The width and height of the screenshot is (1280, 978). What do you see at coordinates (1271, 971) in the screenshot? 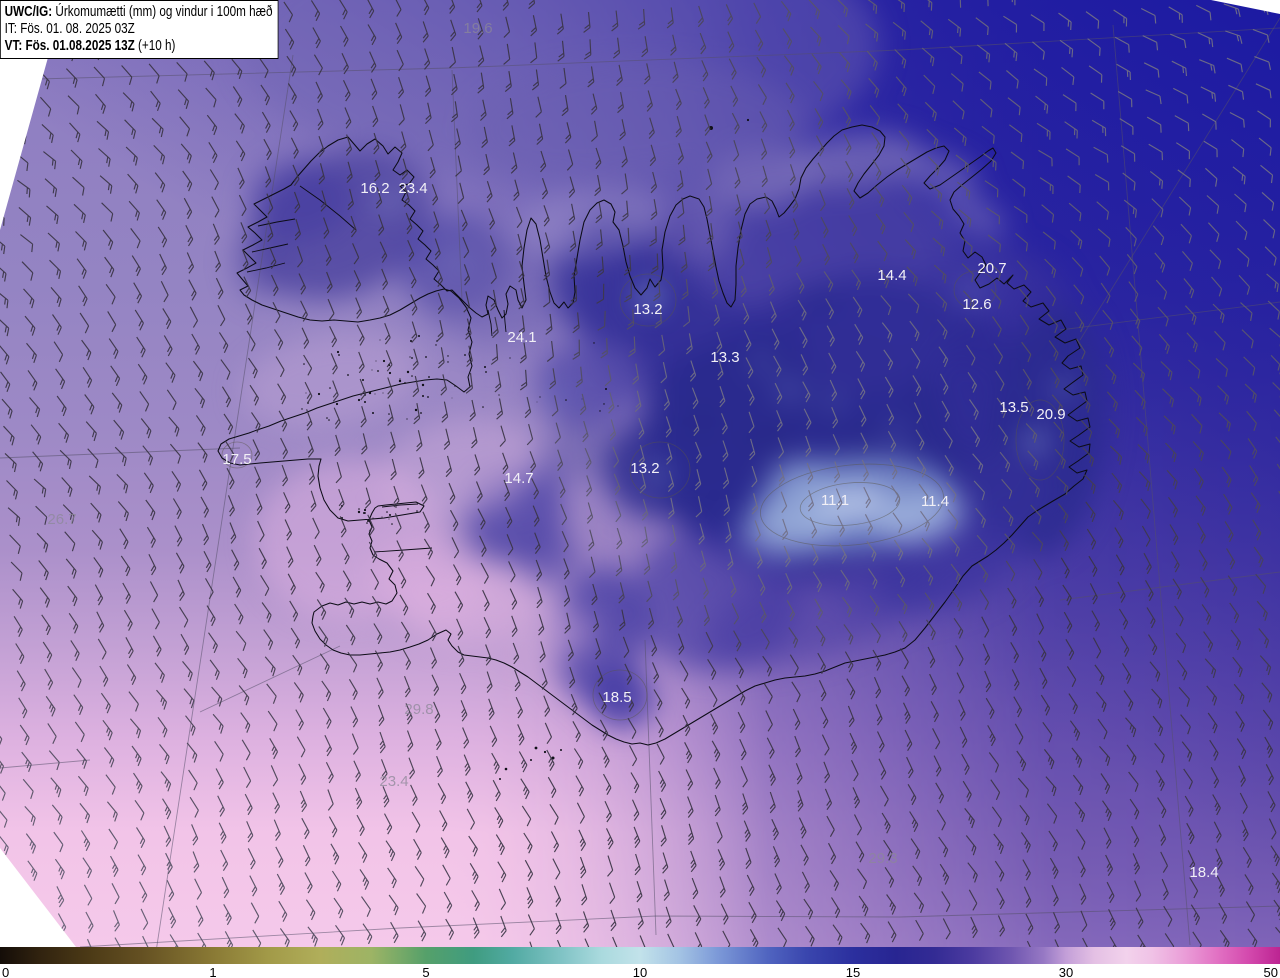
I see `svg-text: 50` at bounding box center [1271, 971].